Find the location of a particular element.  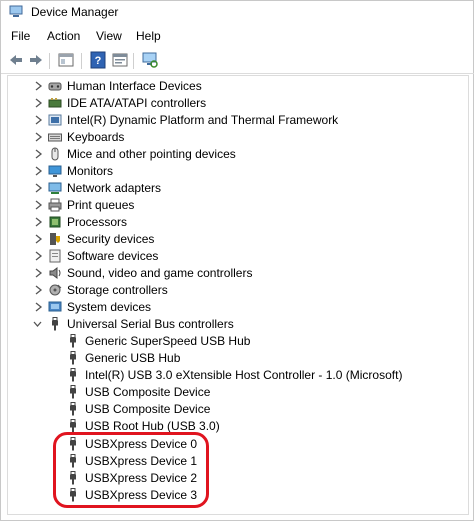

forward-arrow-icon is located at coordinates (36, 60).